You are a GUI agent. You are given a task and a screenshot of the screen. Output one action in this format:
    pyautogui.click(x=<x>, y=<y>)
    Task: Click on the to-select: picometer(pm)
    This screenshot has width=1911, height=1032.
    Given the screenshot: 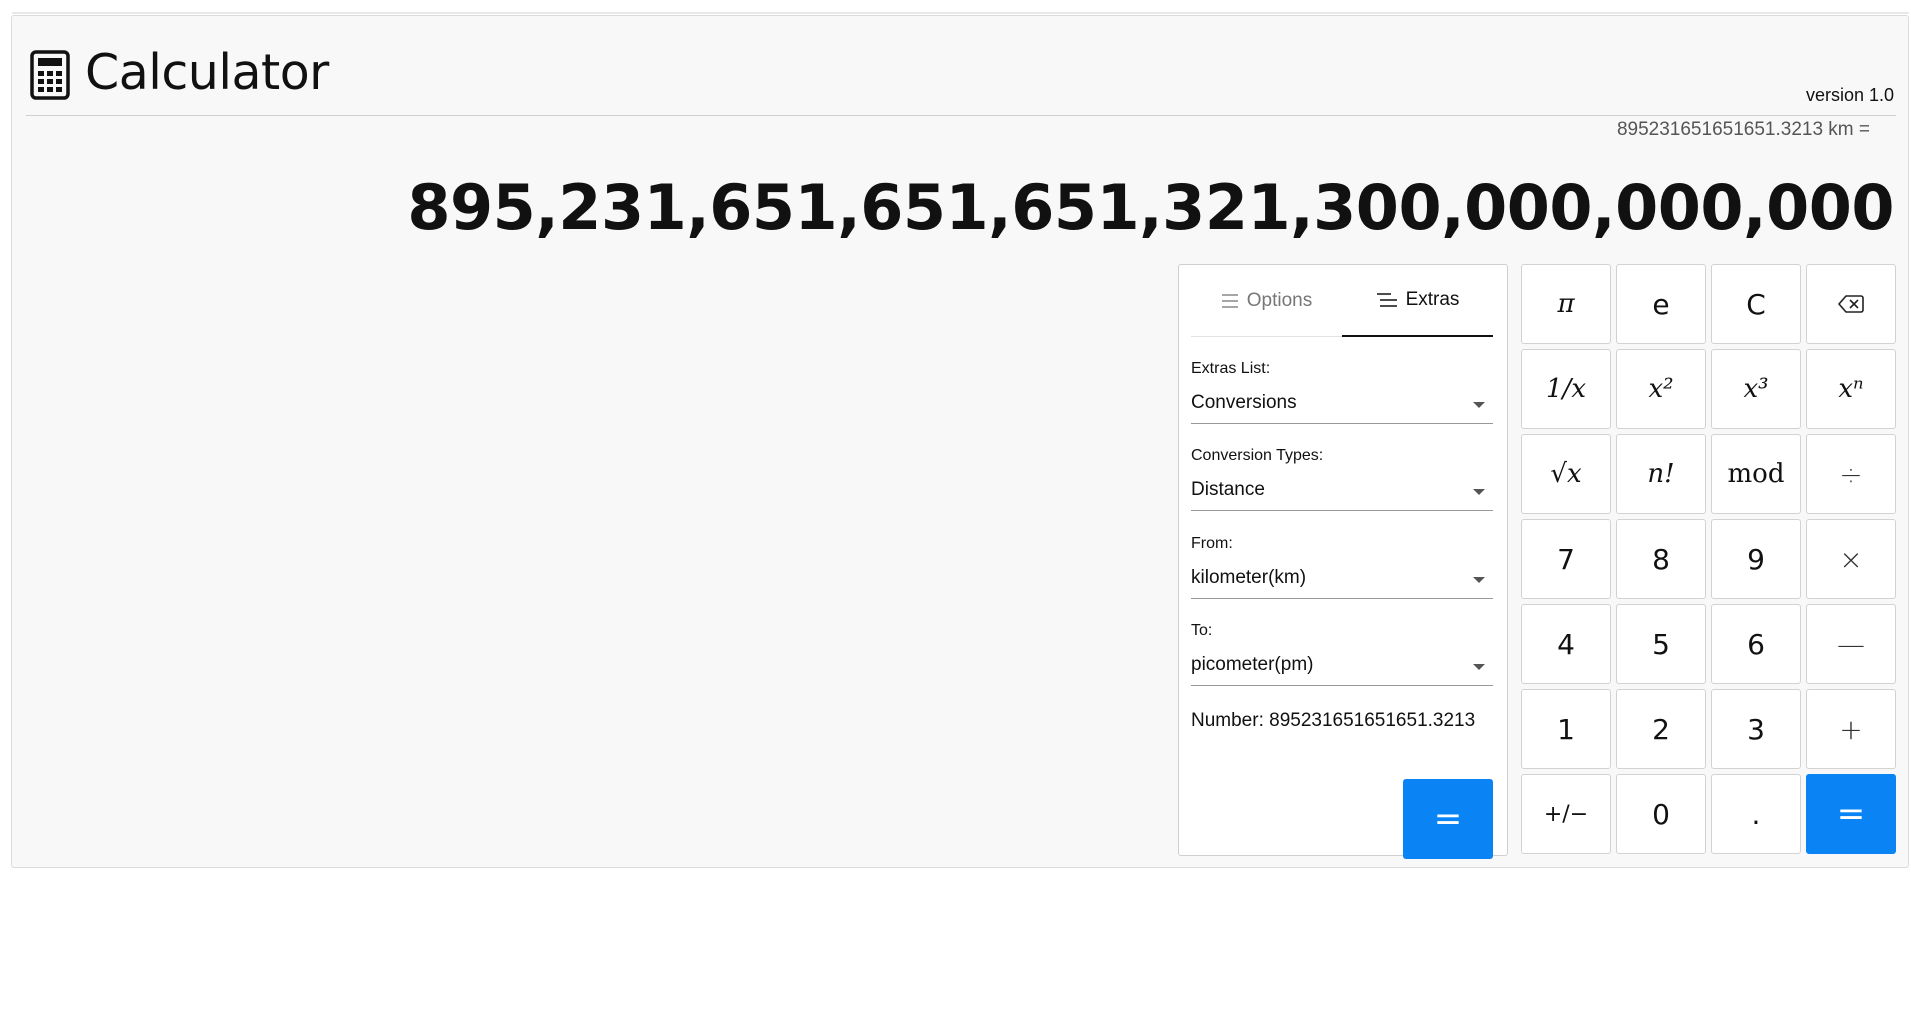 What is the action you would take?
    pyautogui.click(x=1342, y=666)
    